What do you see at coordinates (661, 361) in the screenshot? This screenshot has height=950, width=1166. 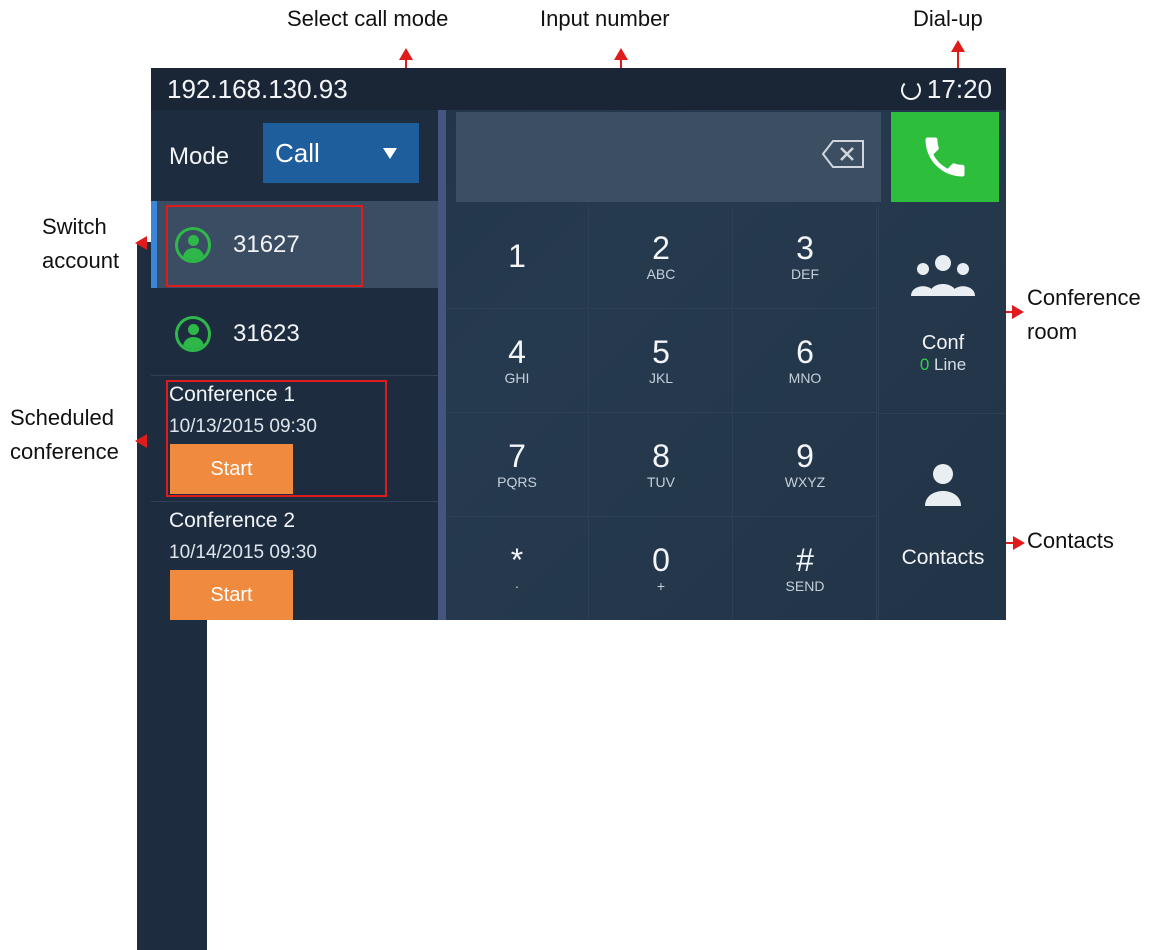 I see `key-5: 5 JKL` at bounding box center [661, 361].